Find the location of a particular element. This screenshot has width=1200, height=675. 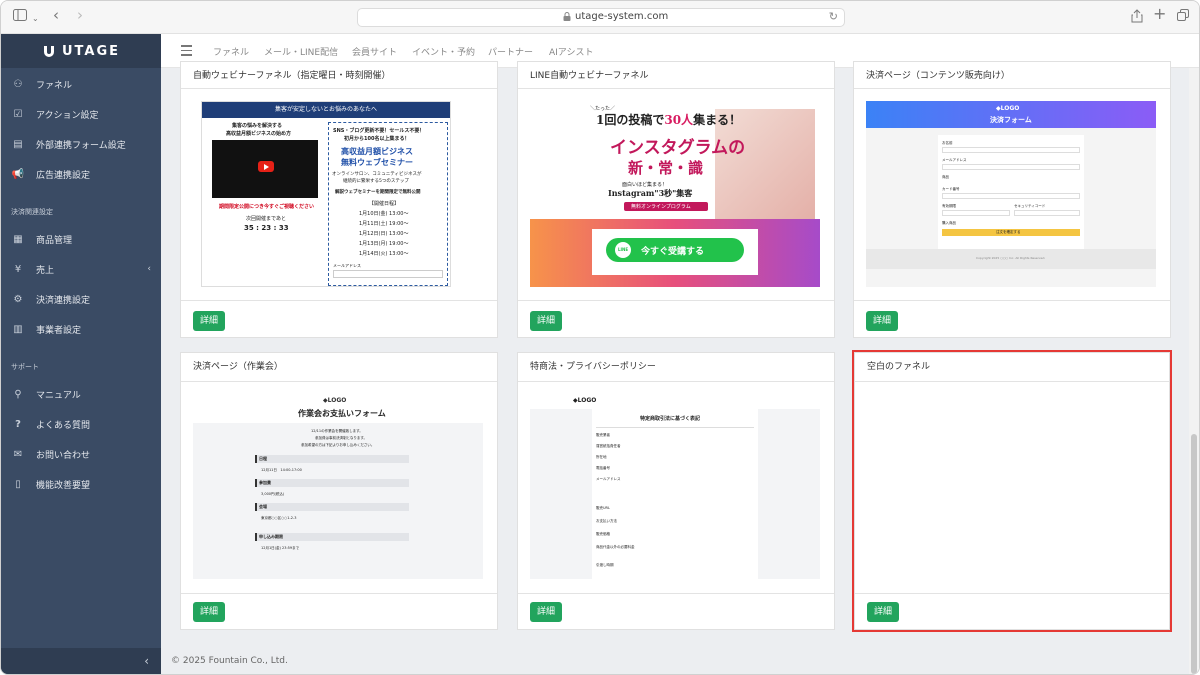

preview-text: 12月11日 14:00-17:00 is located at coordinates (281, 470).